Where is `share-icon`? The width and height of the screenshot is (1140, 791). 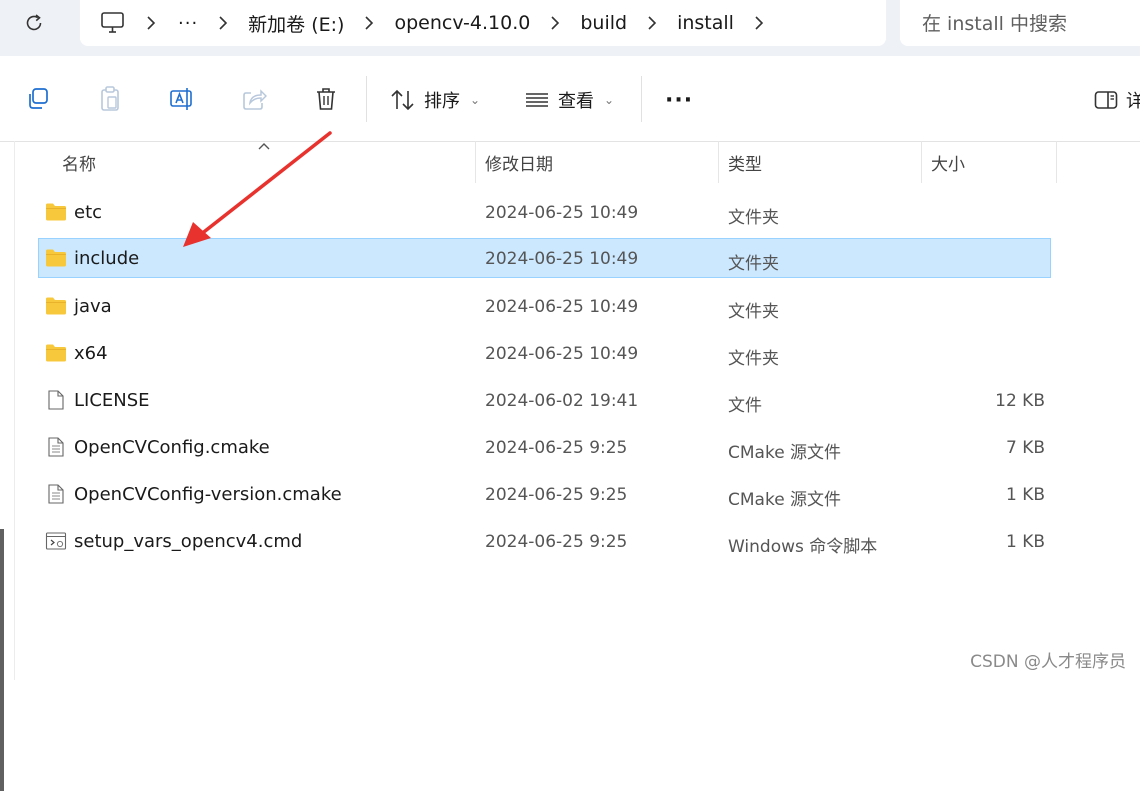
share-icon is located at coordinates (255, 99).